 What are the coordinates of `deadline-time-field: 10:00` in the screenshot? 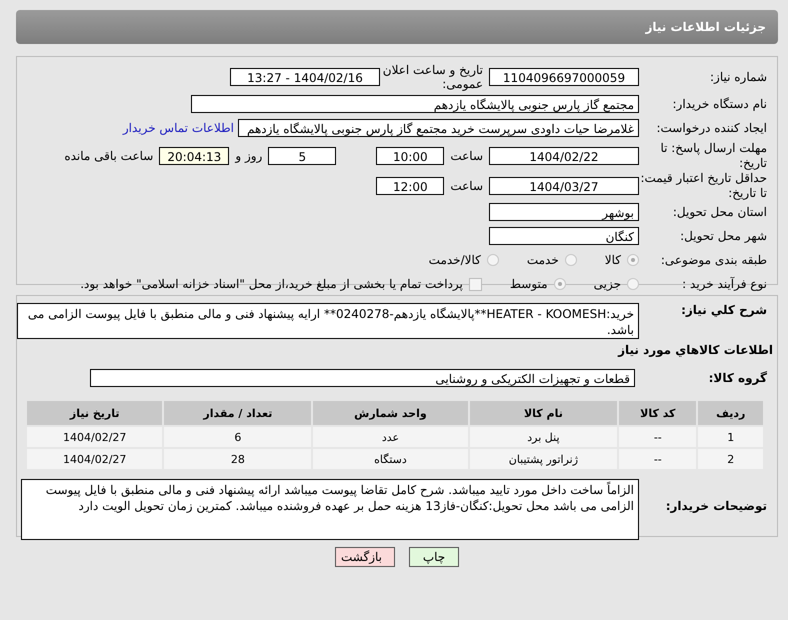 It's located at (410, 156).